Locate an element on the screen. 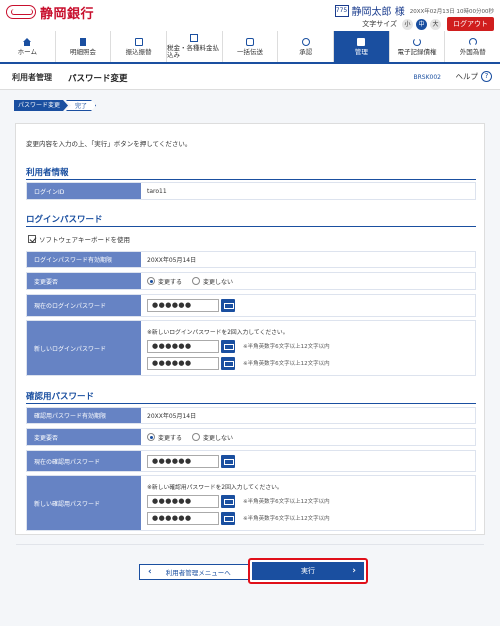 The width and height of the screenshot is (500, 626). bill-icon is located at coordinates (194, 38).